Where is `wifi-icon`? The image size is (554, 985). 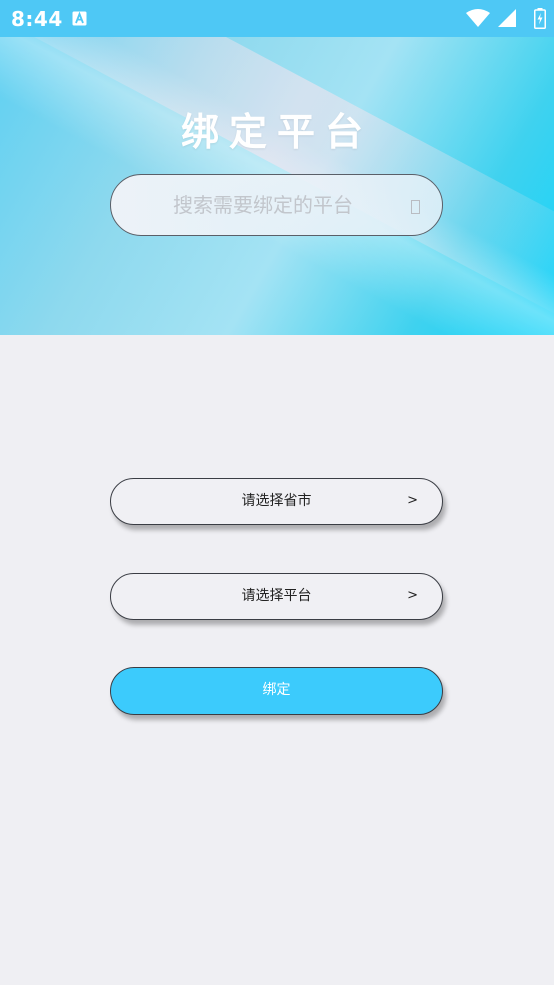
wifi-icon is located at coordinates (478, 18).